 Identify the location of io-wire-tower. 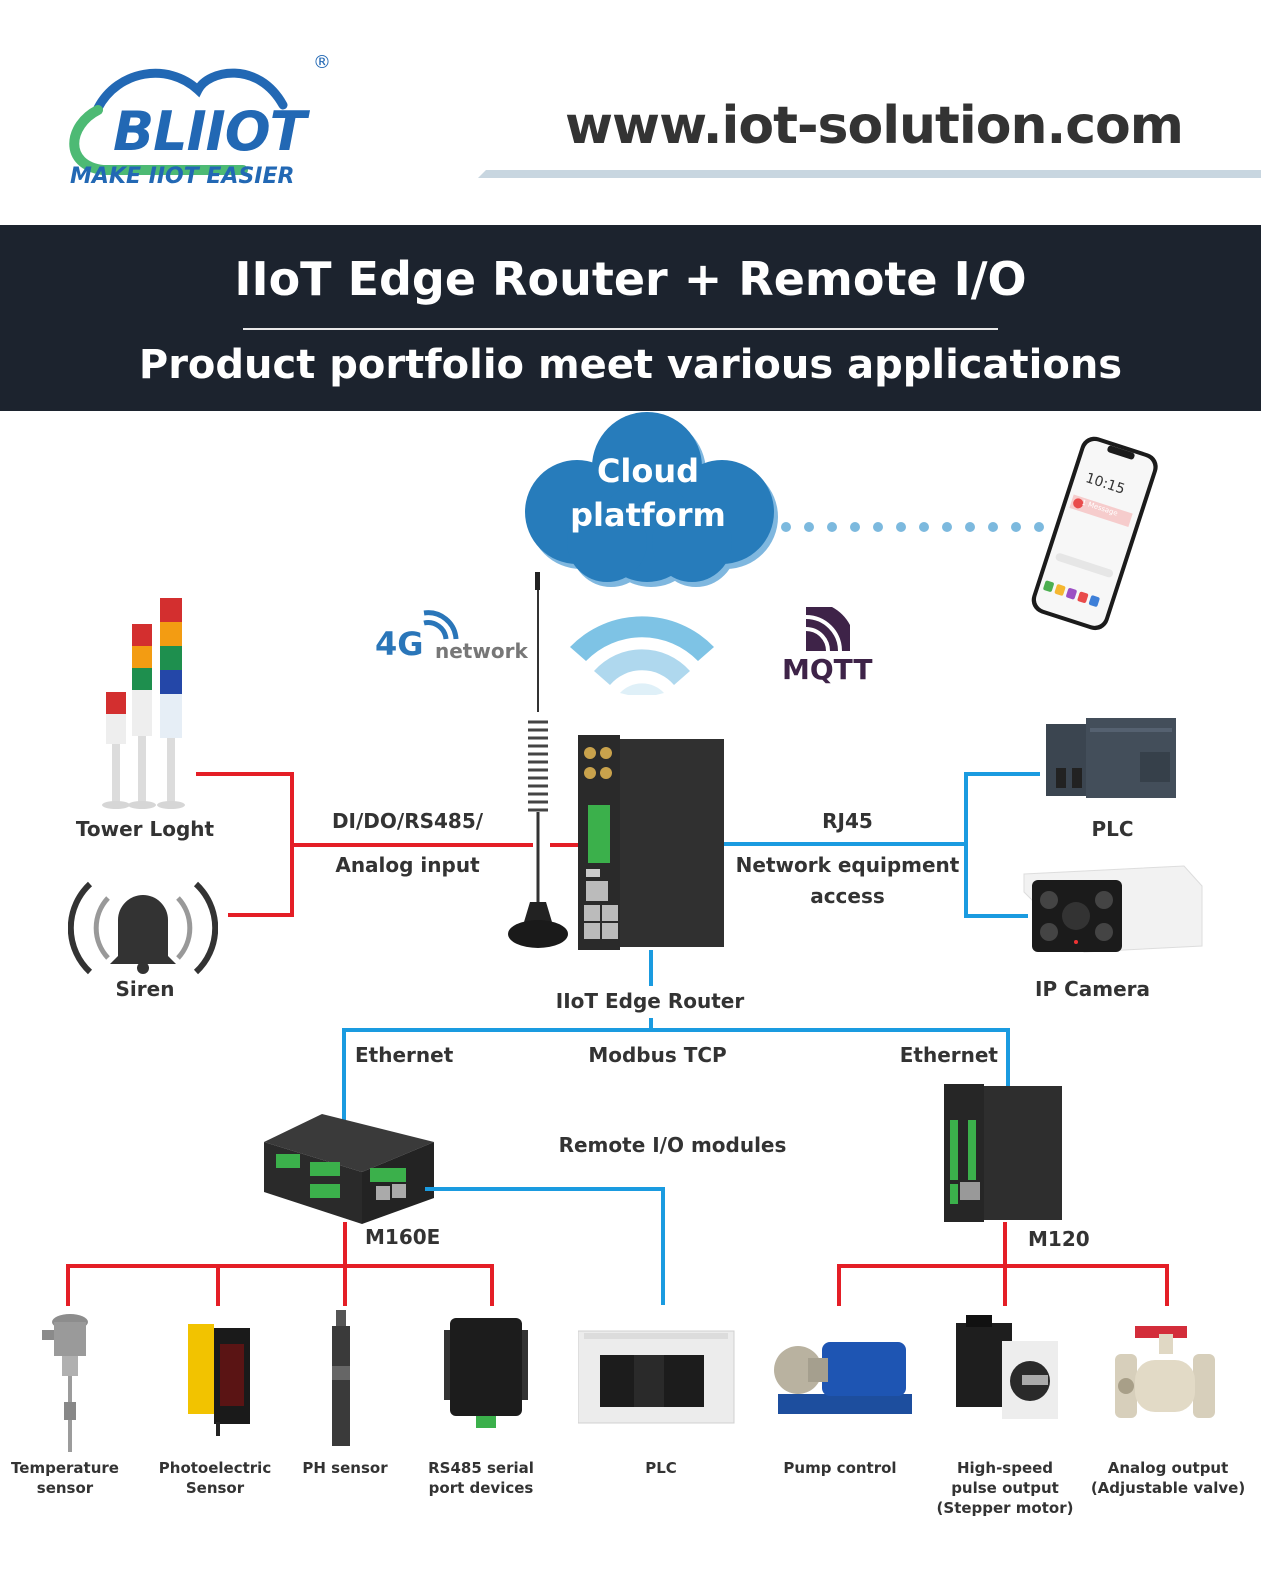
(245, 774).